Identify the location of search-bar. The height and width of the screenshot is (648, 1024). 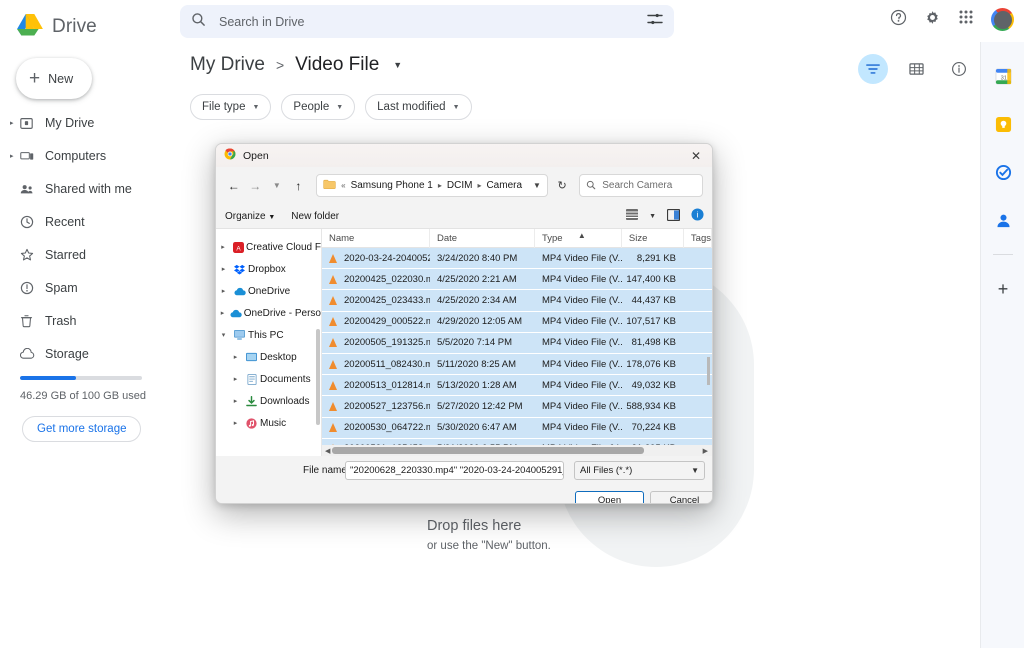
(427, 21).